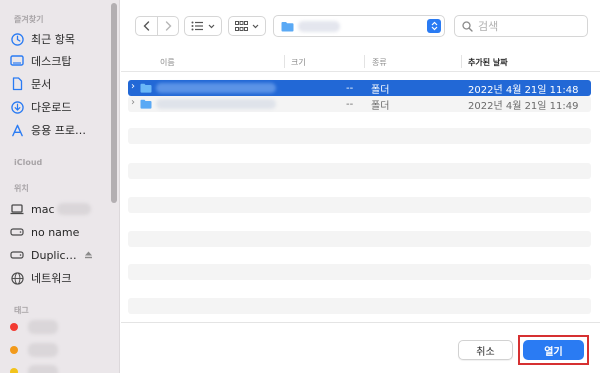  I want to click on list-view-button, so click(203, 26).